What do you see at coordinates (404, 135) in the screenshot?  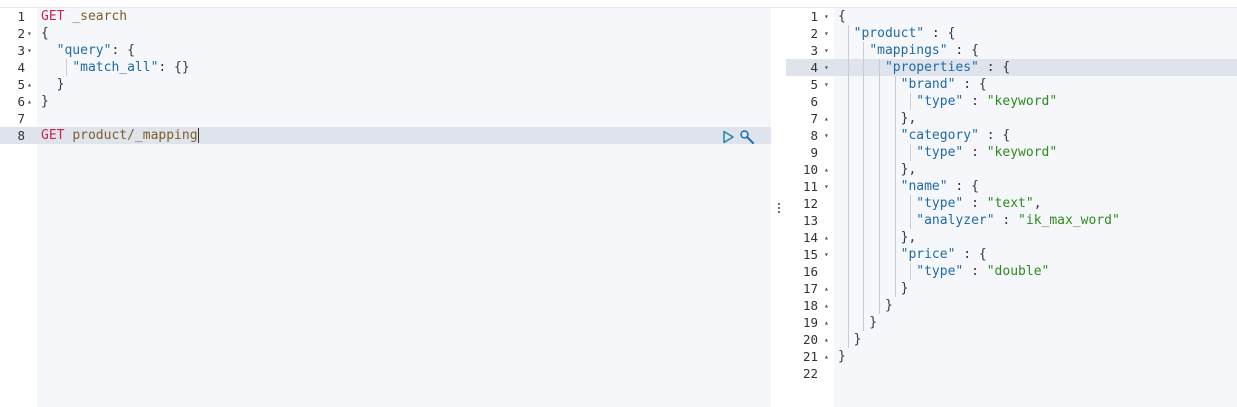 I see `code-line: GET product/_mapping` at bounding box center [404, 135].